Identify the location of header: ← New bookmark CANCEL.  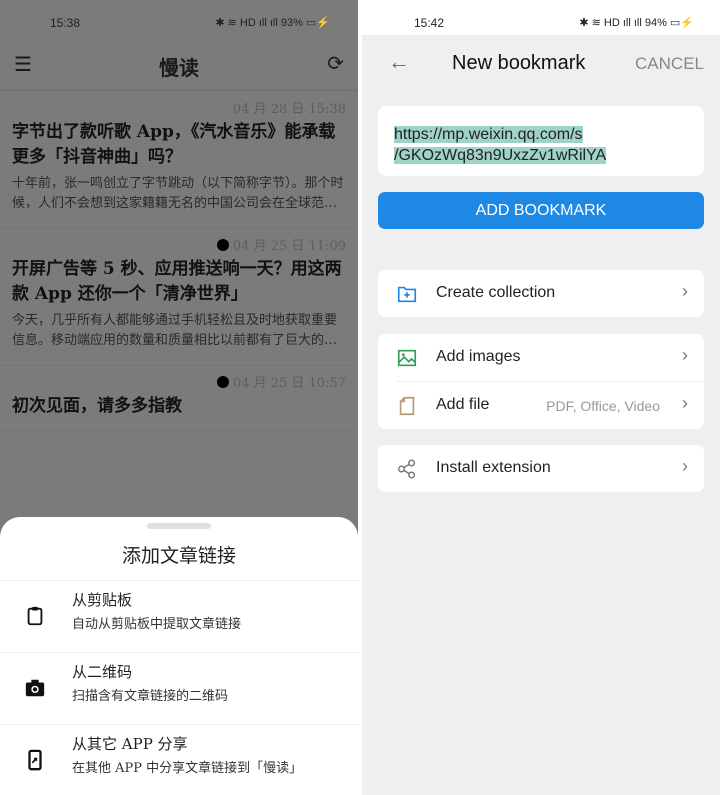
(541, 63).